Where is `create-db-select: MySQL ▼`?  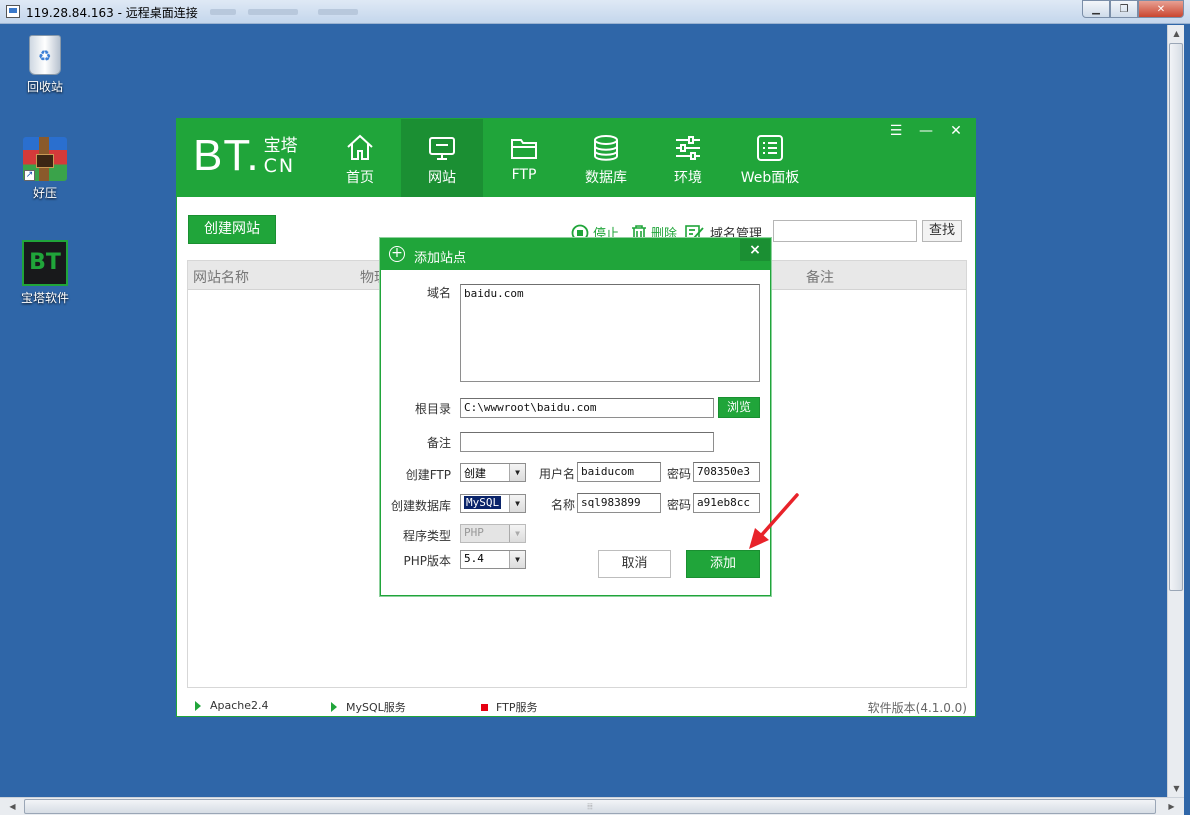
create-db-select: MySQL ▼ is located at coordinates (493, 503).